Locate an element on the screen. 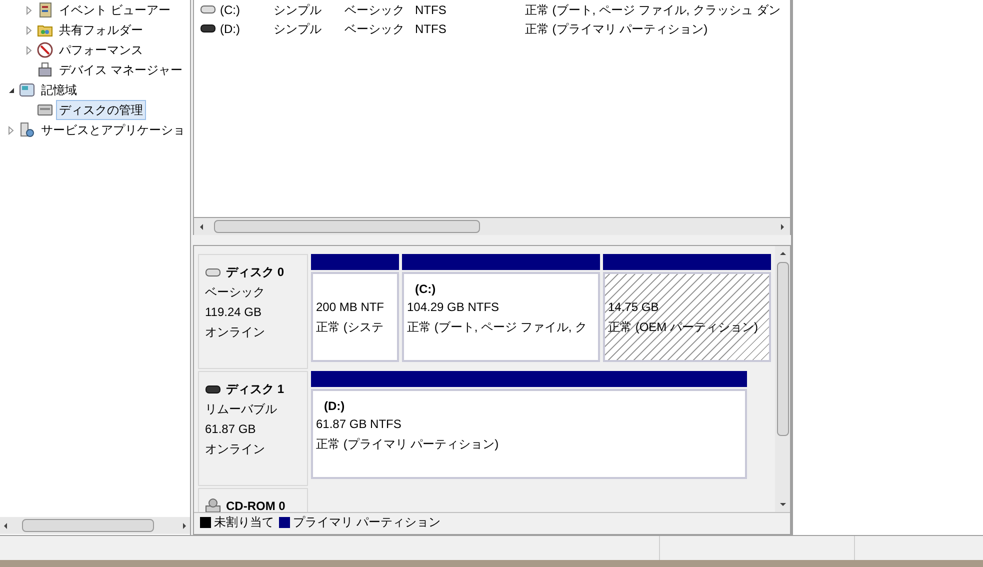 The width and height of the screenshot is (983, 567). notebook-icon is located at coordinates (45, 10).